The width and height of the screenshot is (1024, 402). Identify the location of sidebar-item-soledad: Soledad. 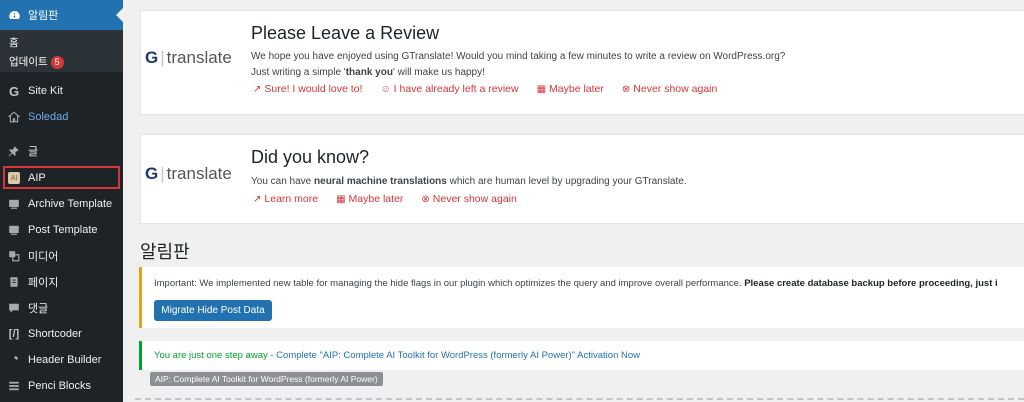
(61, 117).